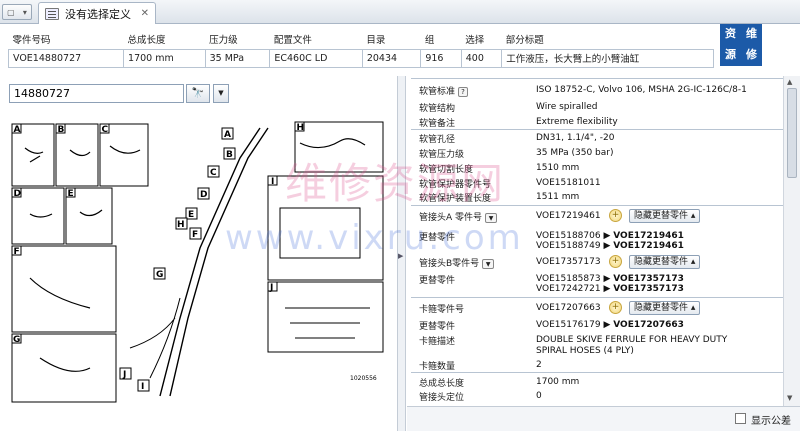 This screenshot has height=431, width=800. Describe the element at coordinates (339, 147) in the screenshot. I see `detail-h-frame` at that location.